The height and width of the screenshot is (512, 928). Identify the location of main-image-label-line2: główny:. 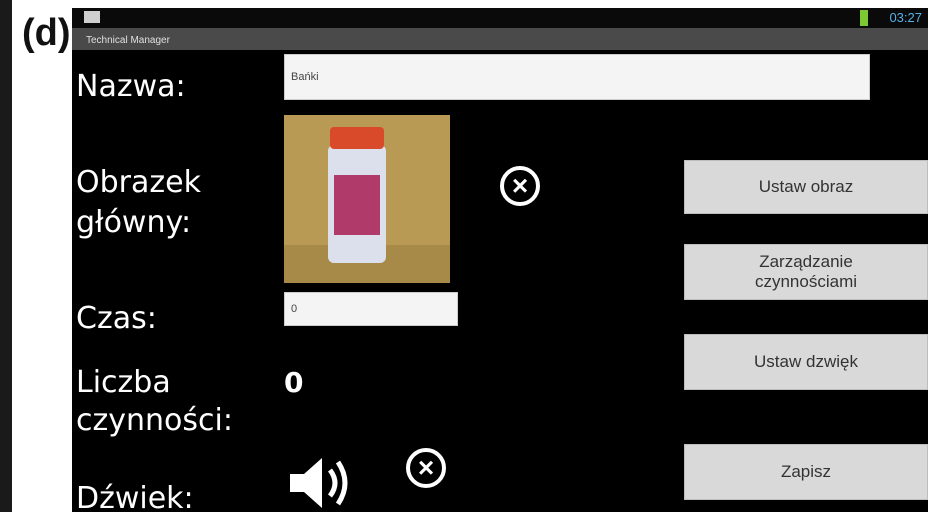
(134, 222).